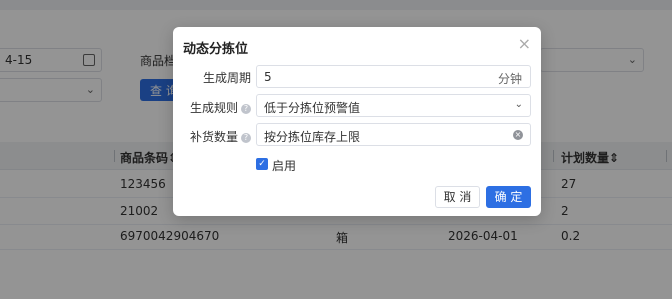 The width and height of the screenshot is (672, 299). What do you see at coordinates (312, 137) in the screenshot?
I see `qty-value: 按分拣位库存上限` at bounding box center [312, 137].